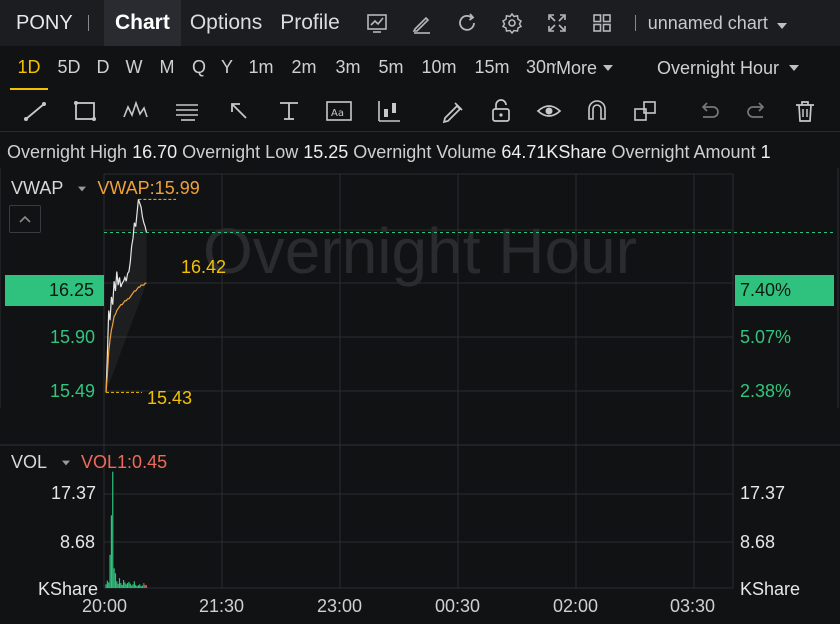 The image size is (840, 624). I want to click on layers-icon, so click(645, 111).